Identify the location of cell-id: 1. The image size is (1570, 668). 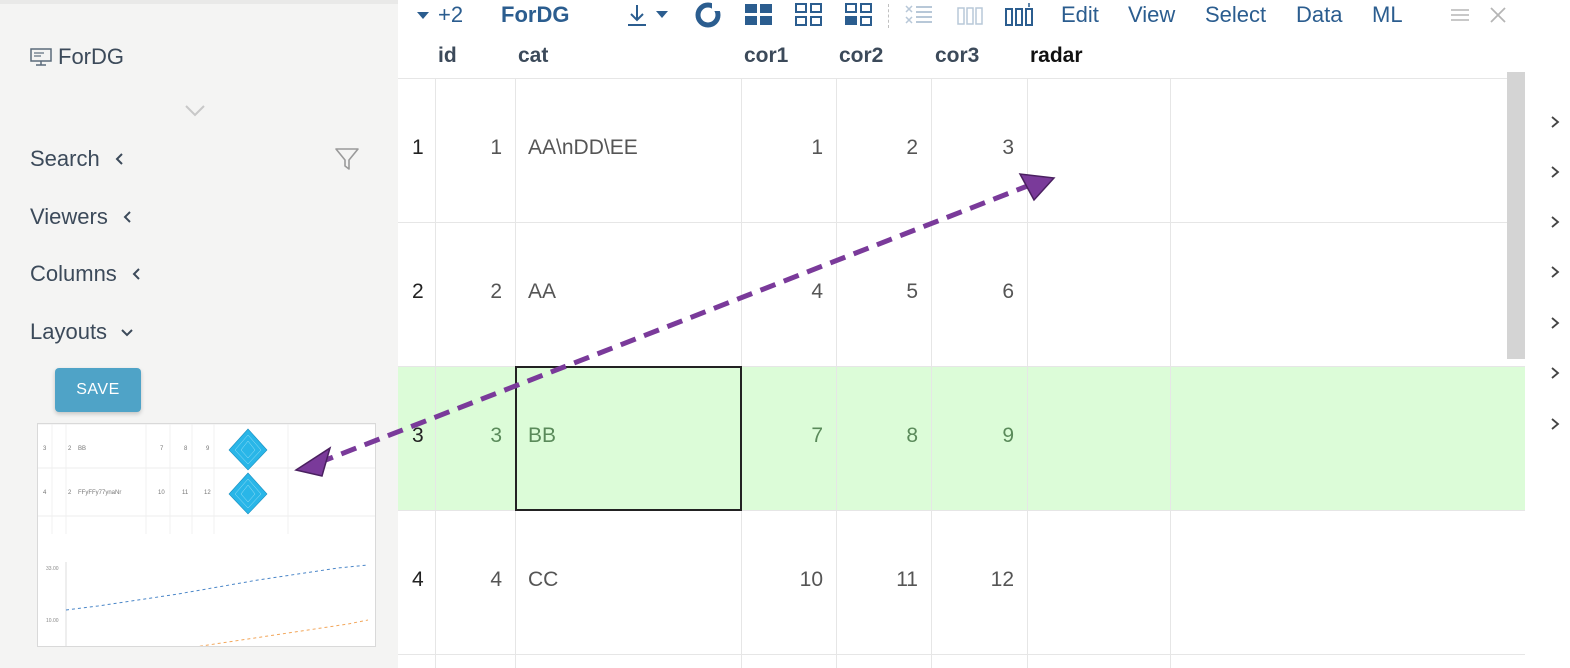
(480, 148).